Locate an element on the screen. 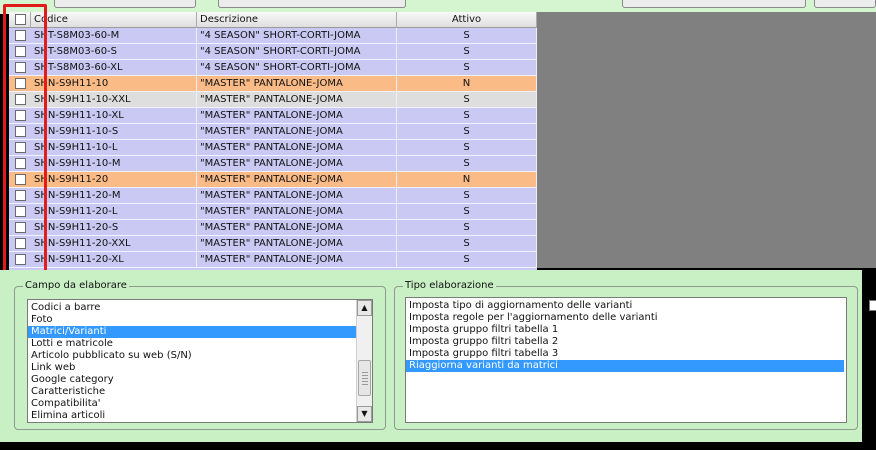 This screenshot has width=876, height=450. column-header-codice: Codice is located at coordinates (114, 20).